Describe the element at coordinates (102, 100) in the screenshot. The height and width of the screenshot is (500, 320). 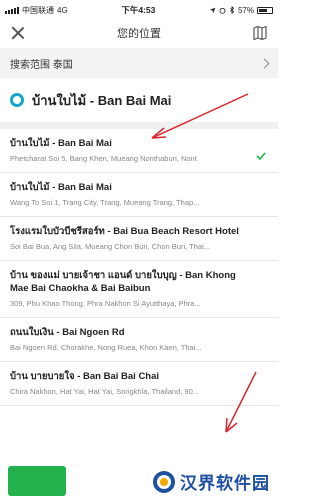
I see `search-query: บ้านใบไม้ - Ban Bai Mai` at that location.